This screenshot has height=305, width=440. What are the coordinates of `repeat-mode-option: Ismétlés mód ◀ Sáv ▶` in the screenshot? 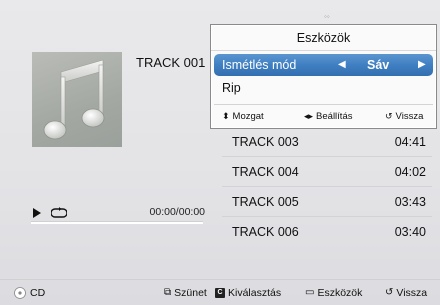 It's located at (323, 65).